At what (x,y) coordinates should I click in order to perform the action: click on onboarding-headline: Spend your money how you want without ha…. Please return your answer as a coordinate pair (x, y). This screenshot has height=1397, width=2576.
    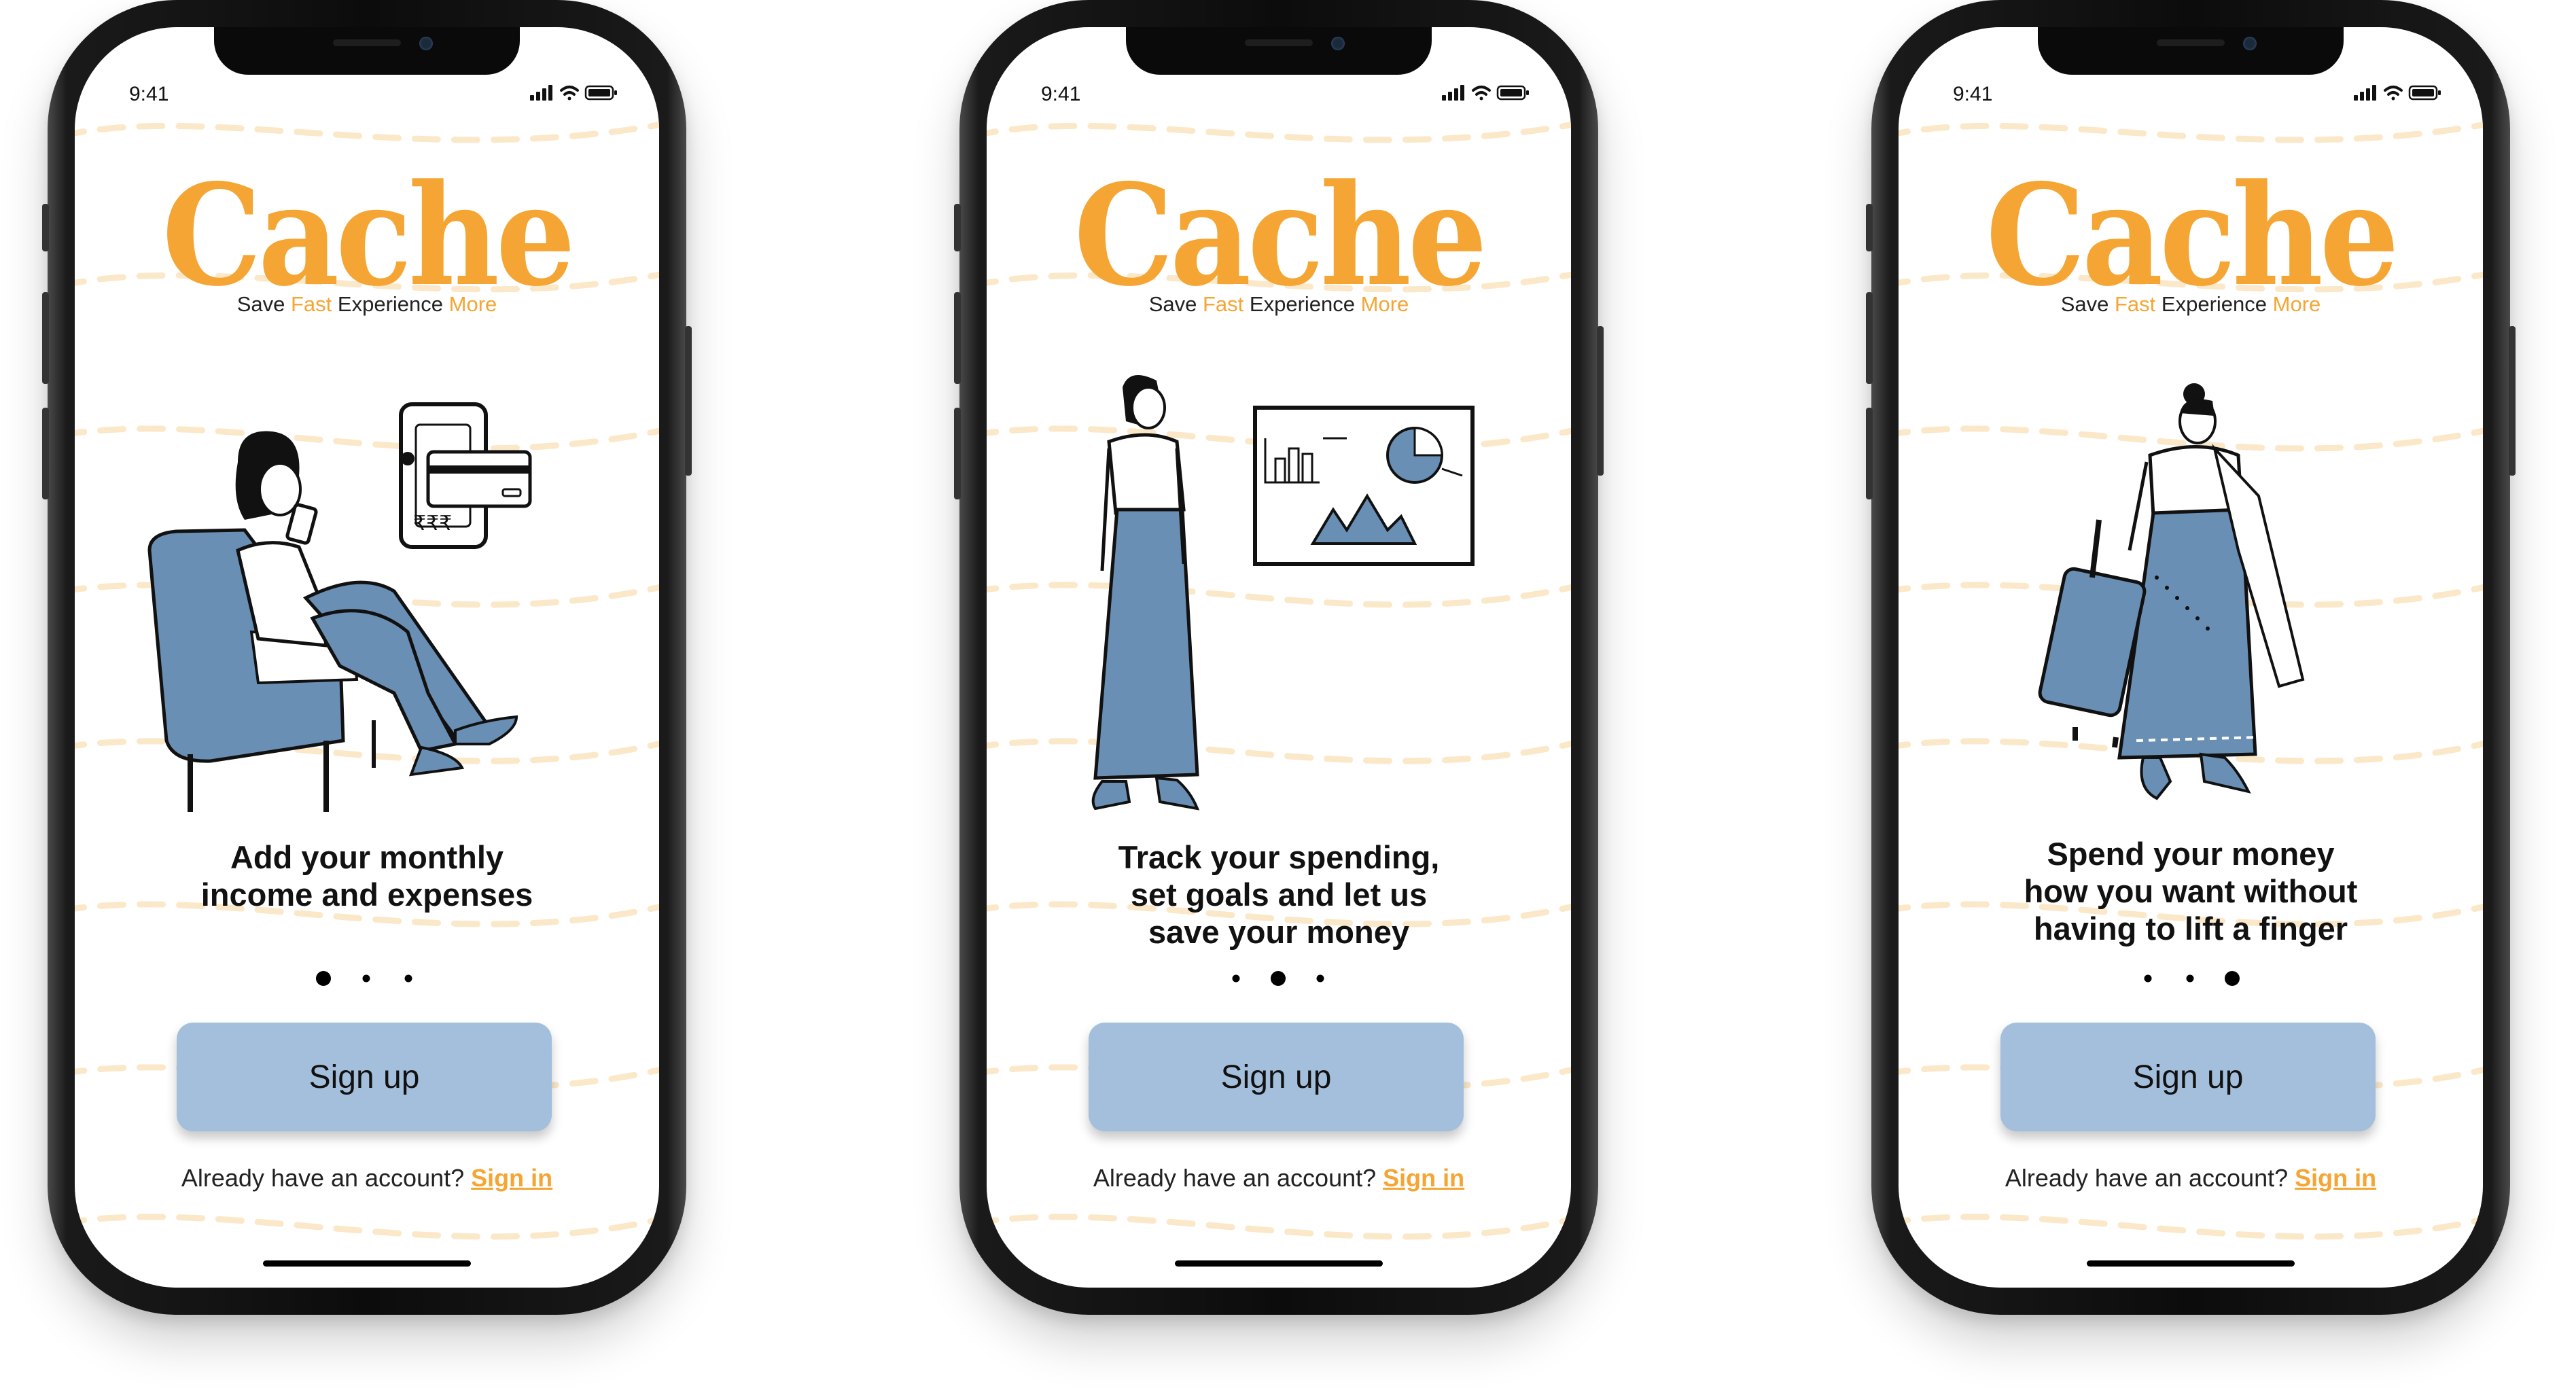
    Looking at the image, I should click on (2191, 892).